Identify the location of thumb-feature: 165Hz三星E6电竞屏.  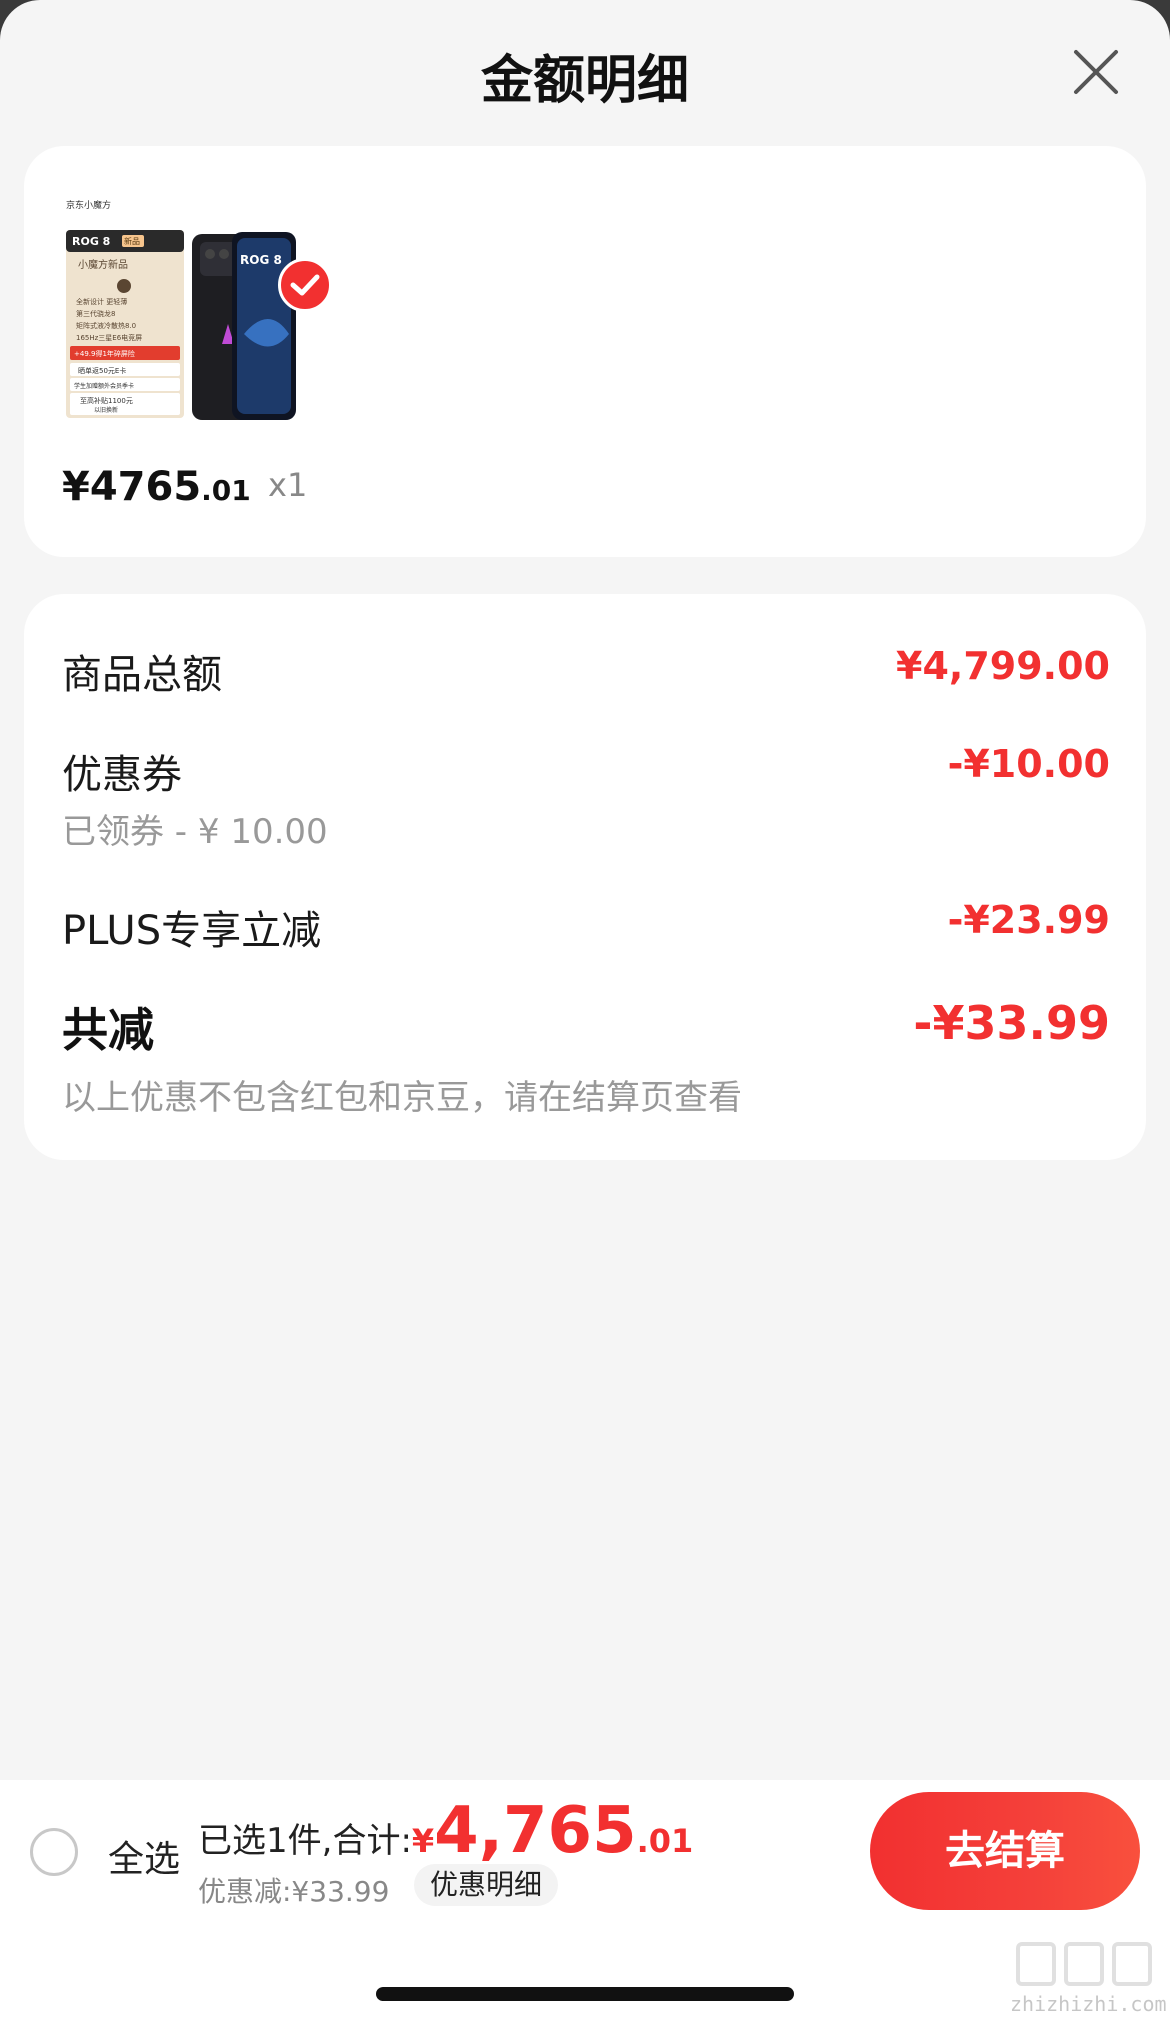
(109, 337).